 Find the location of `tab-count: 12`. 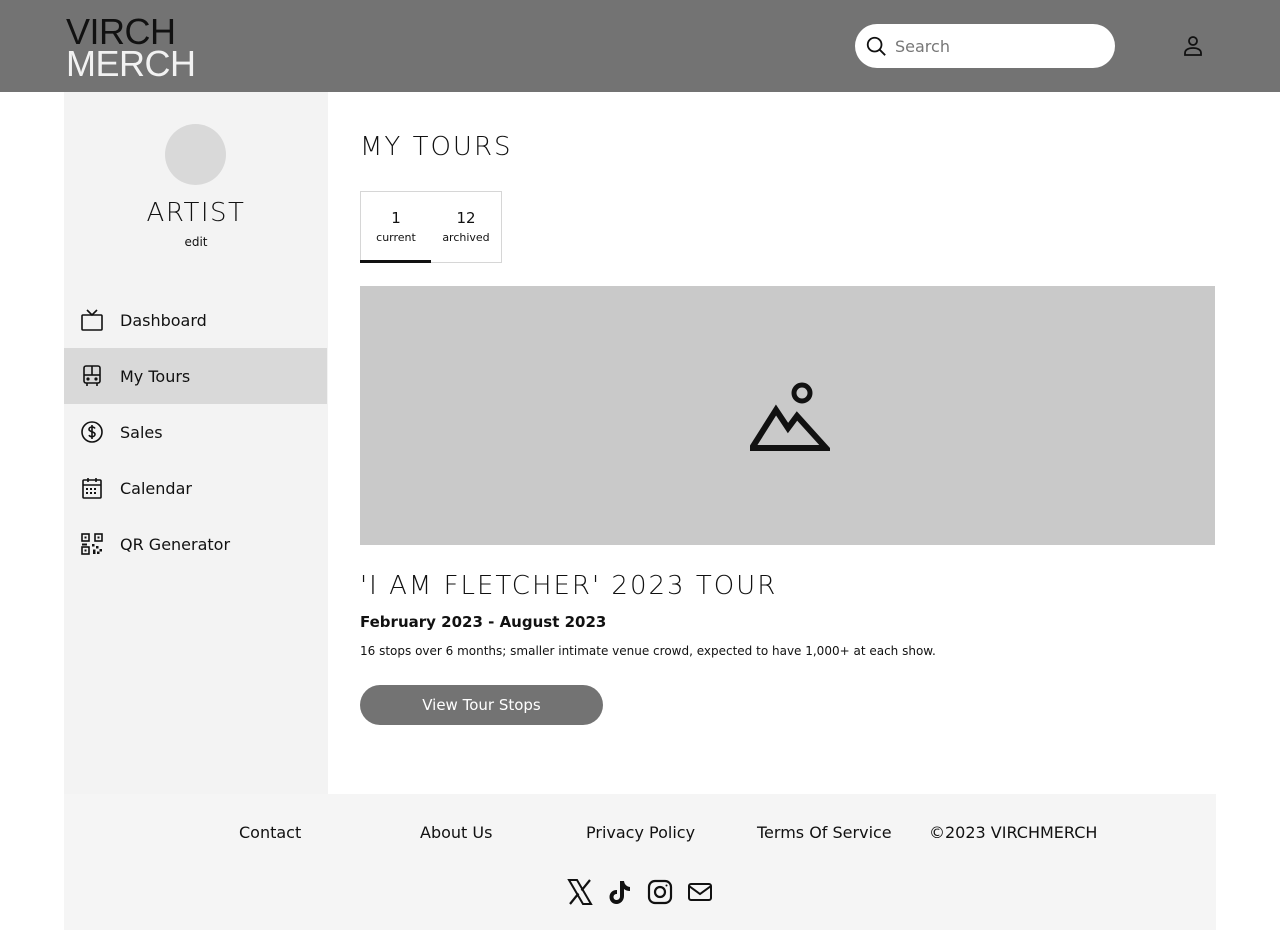

tab-count: 12 is located at coordinates (466, 218).